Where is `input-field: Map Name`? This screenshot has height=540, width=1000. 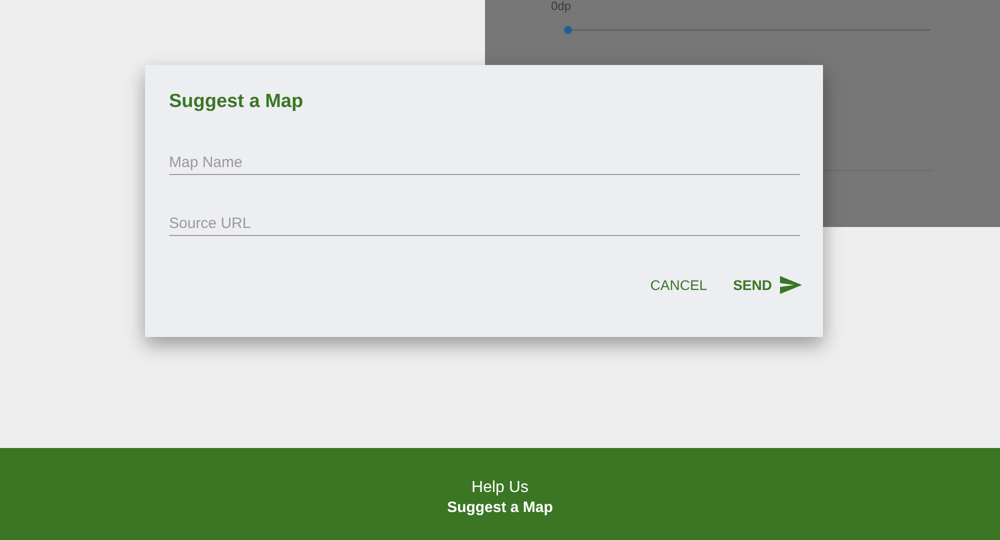
input-field: Map Name is located at coordinates (484, 162).